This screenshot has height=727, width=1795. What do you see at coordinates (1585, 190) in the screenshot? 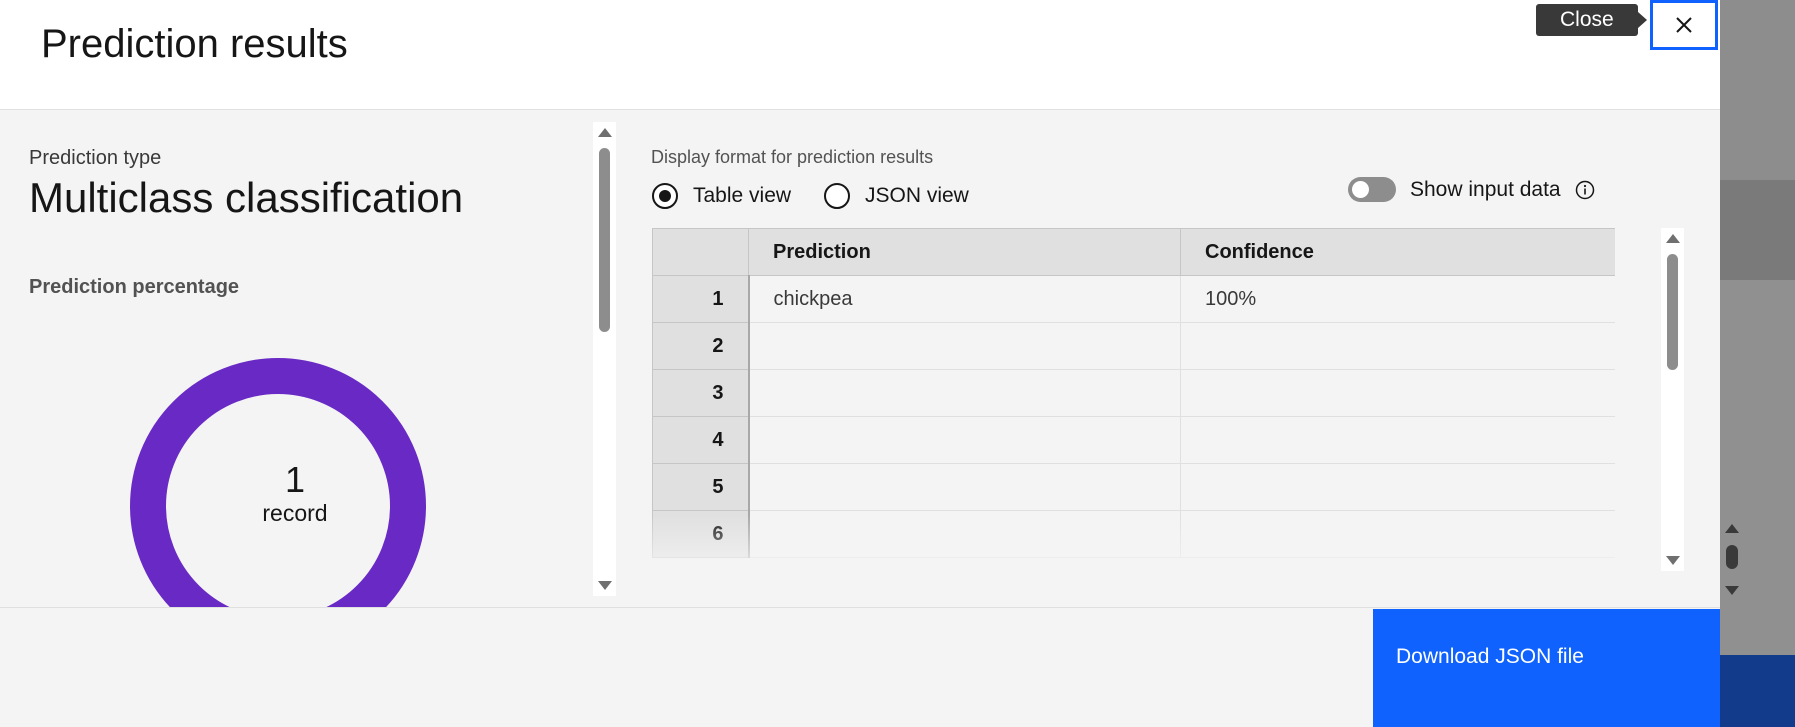
I see `info-icon` at bounding box center [1585, 190].